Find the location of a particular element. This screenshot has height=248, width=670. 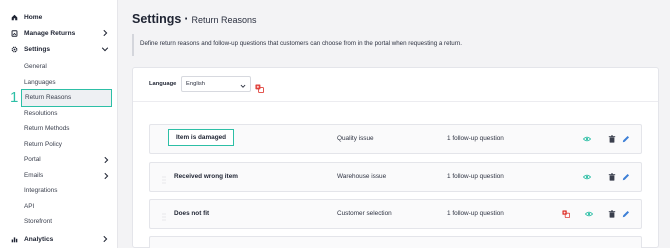

sidebar-item-manage-returns: Manage Returns is located at coordinates (58, 33).